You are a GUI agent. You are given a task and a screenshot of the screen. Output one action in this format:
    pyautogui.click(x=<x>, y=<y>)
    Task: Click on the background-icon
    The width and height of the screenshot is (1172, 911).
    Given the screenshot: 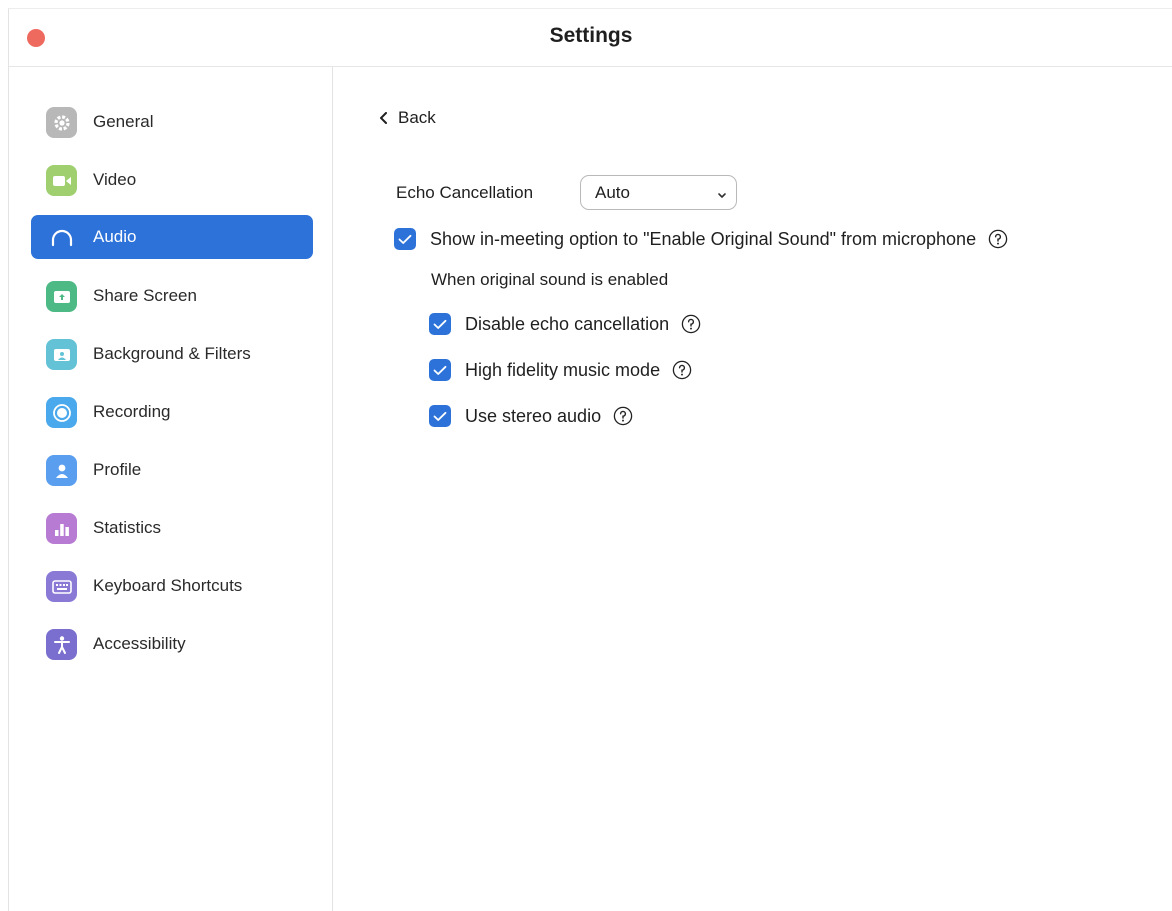 What is the action you would take?
    pyautogui.click(x=61, y=354)
    